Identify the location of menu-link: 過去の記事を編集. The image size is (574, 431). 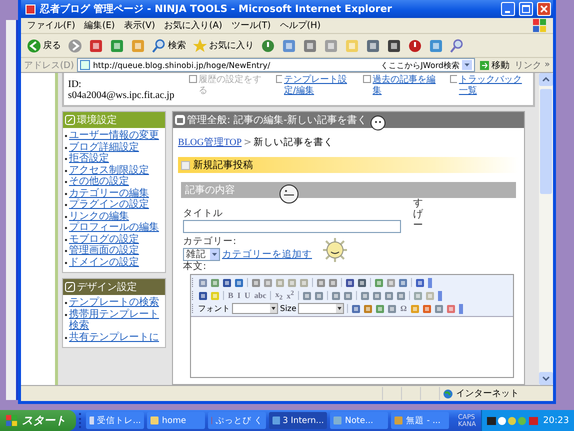
(407, 86).